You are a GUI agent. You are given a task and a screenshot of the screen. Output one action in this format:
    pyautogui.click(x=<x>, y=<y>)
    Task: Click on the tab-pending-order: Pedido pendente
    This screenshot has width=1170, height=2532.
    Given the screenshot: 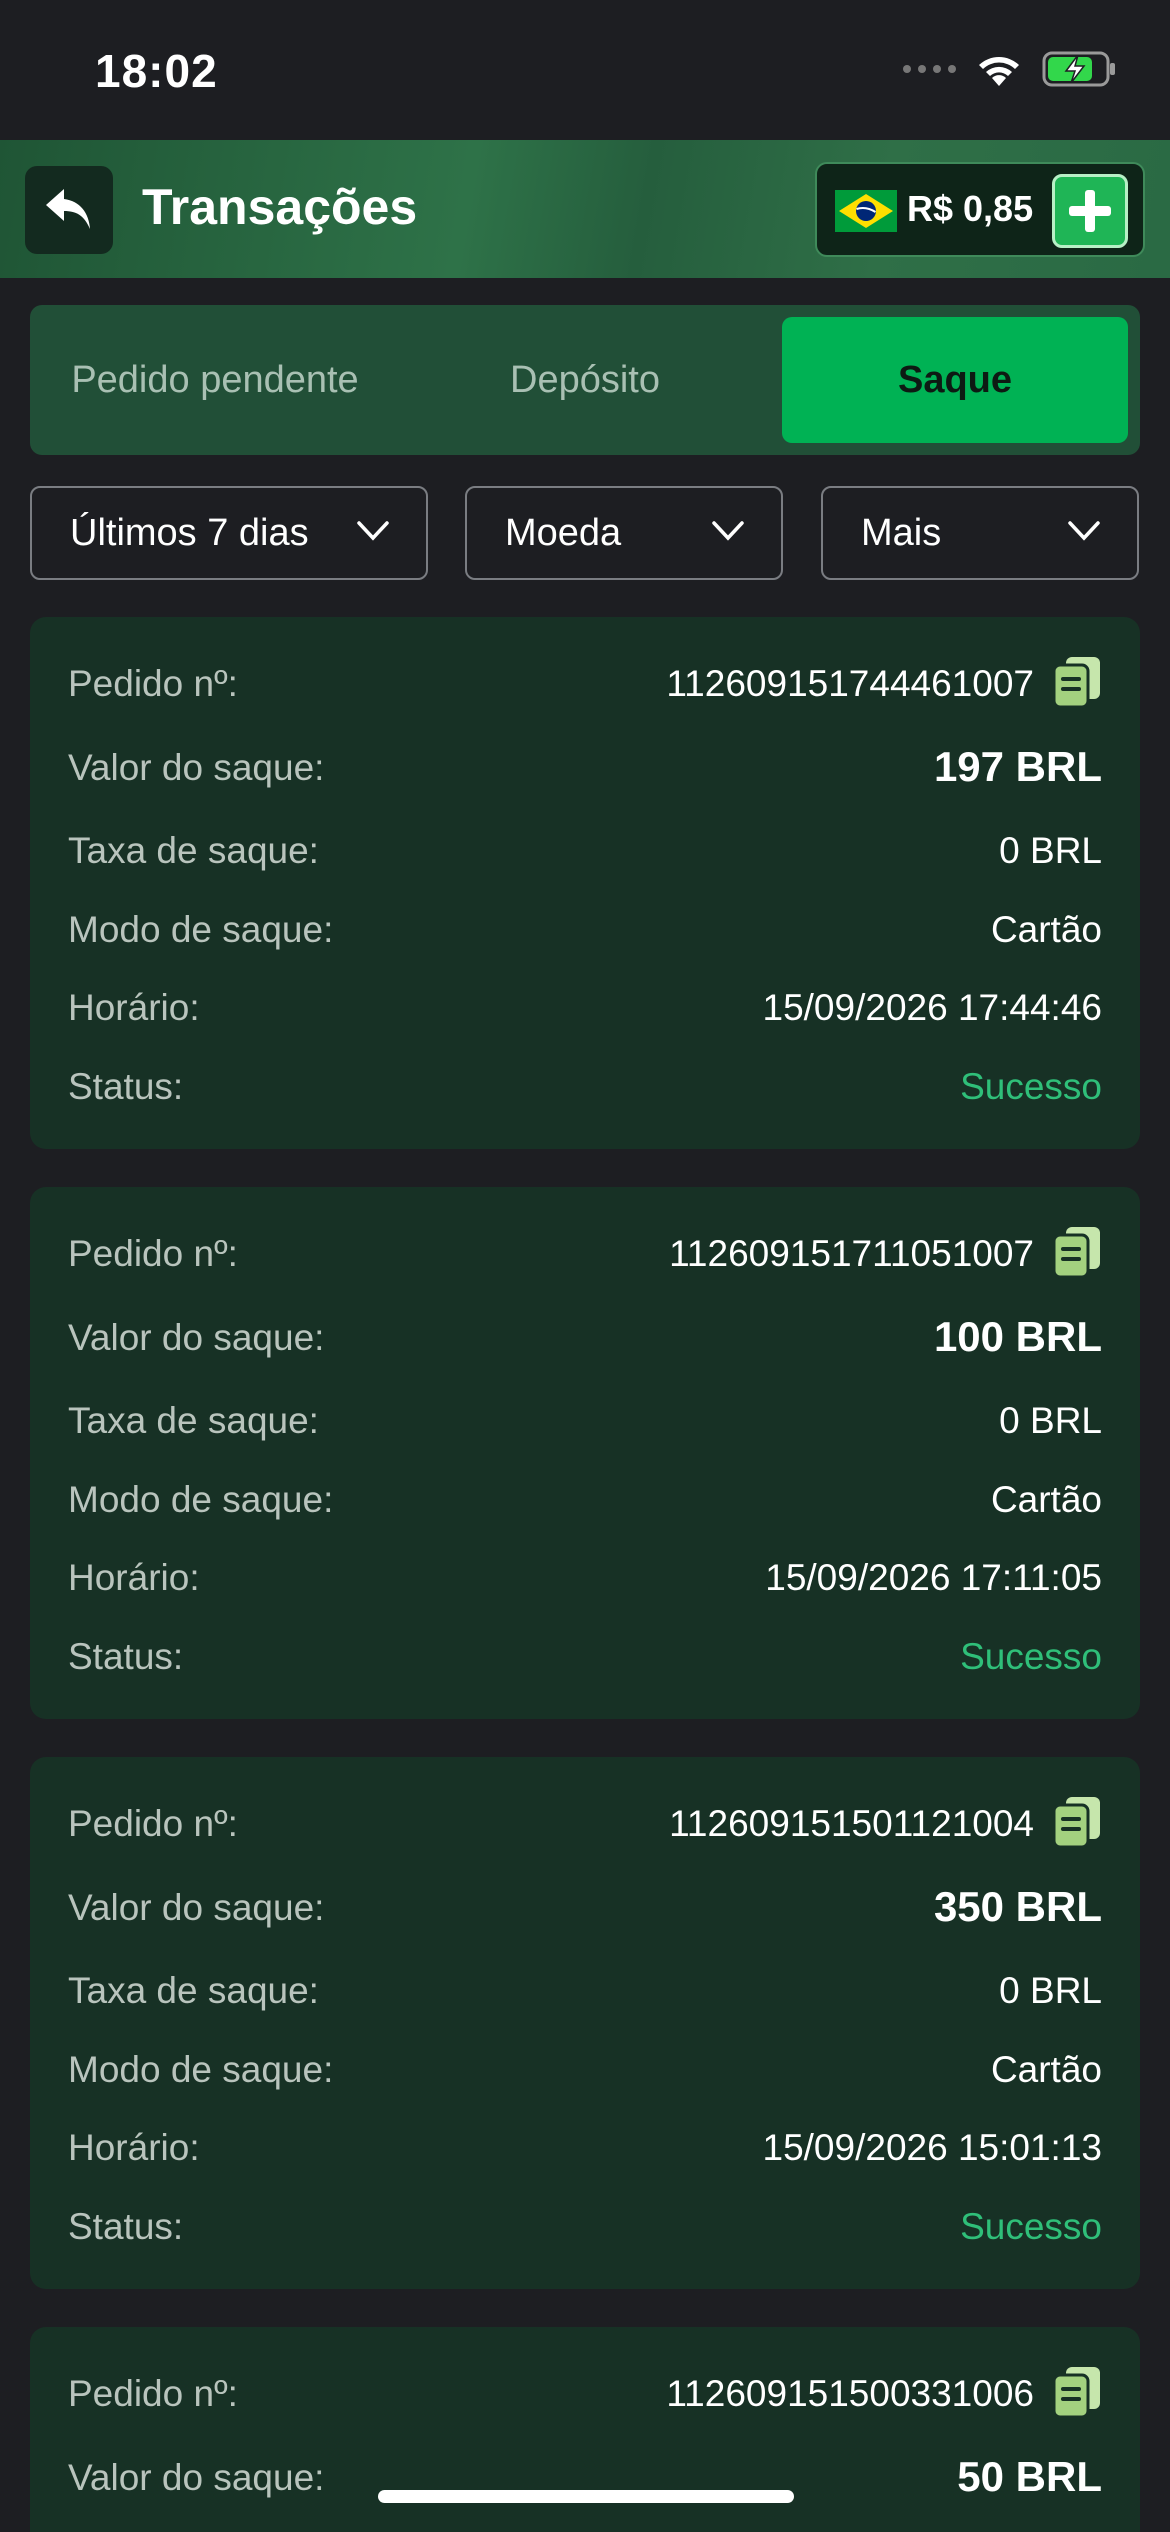 What is the action you would take?
    pyautogui.click(x=215, y=380)
    